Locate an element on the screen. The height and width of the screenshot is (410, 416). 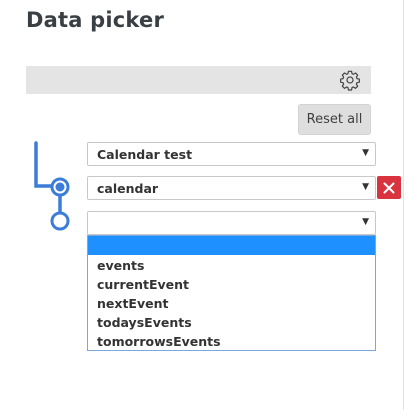
dropdown-option: todaysEvents is located at coordinates (231, 322).